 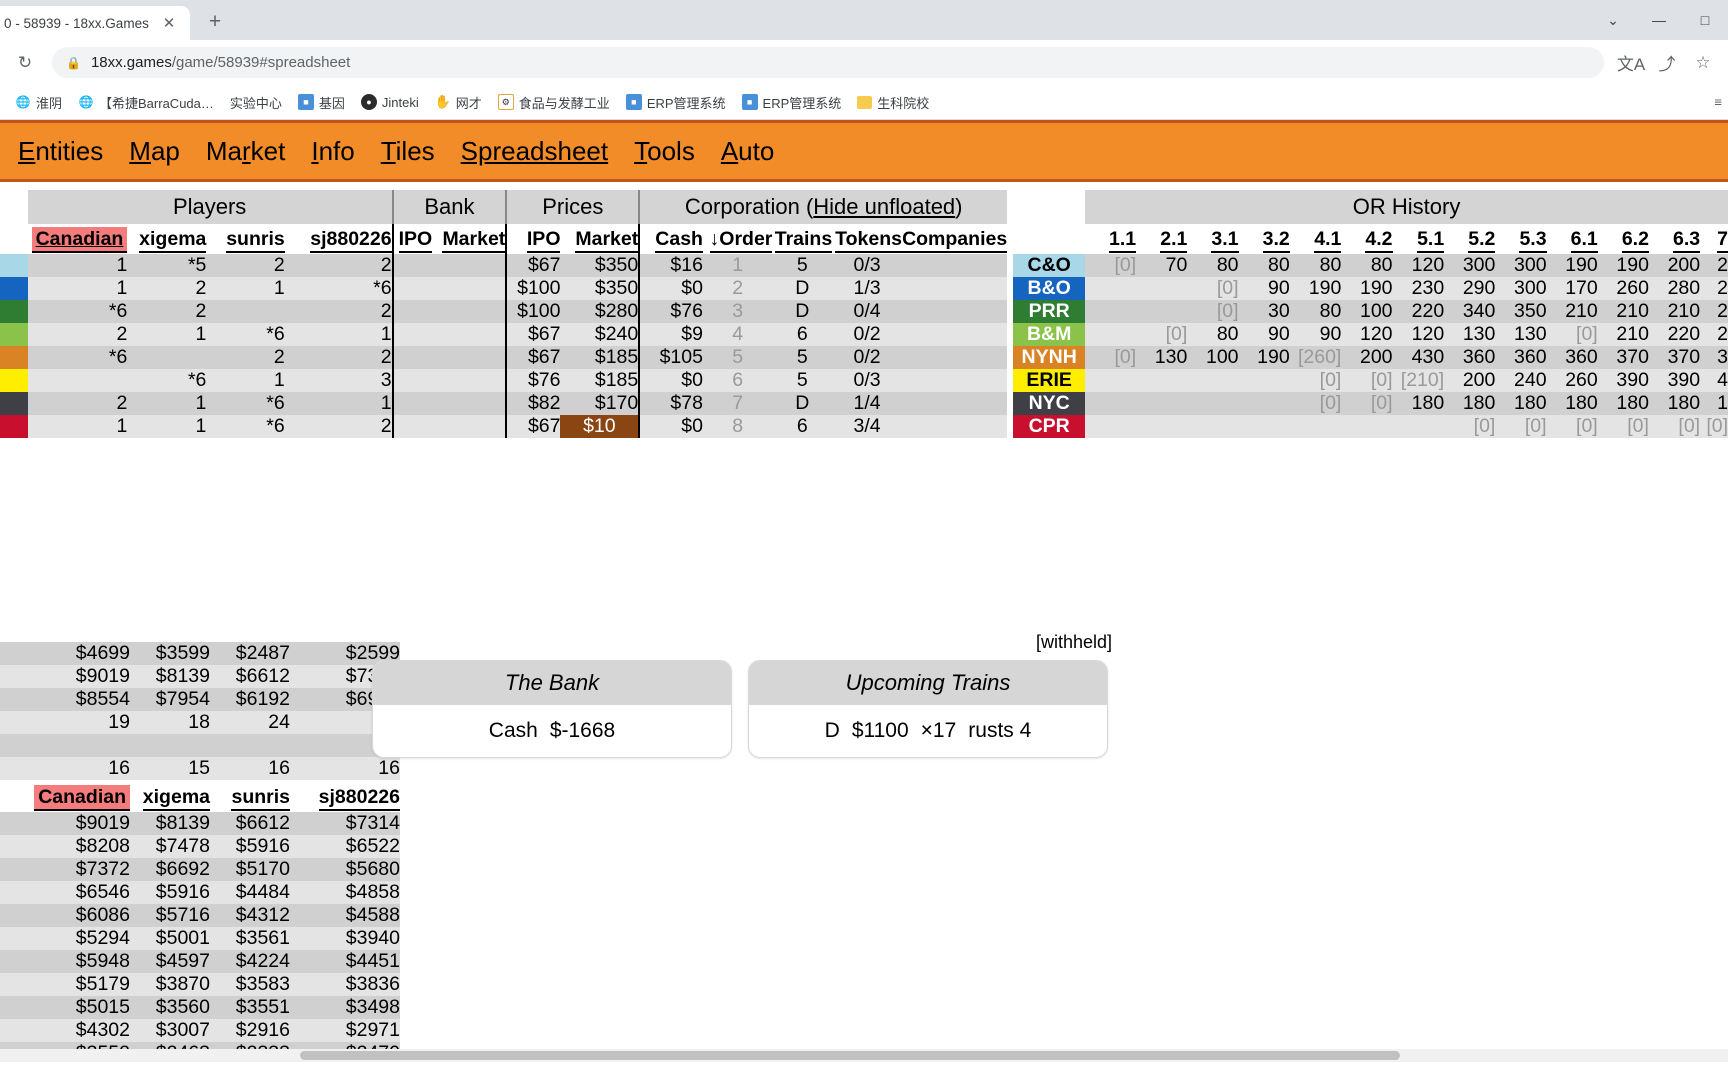 I want to click on or-col-6-3: 6.3, so click(x=1674, y=239).